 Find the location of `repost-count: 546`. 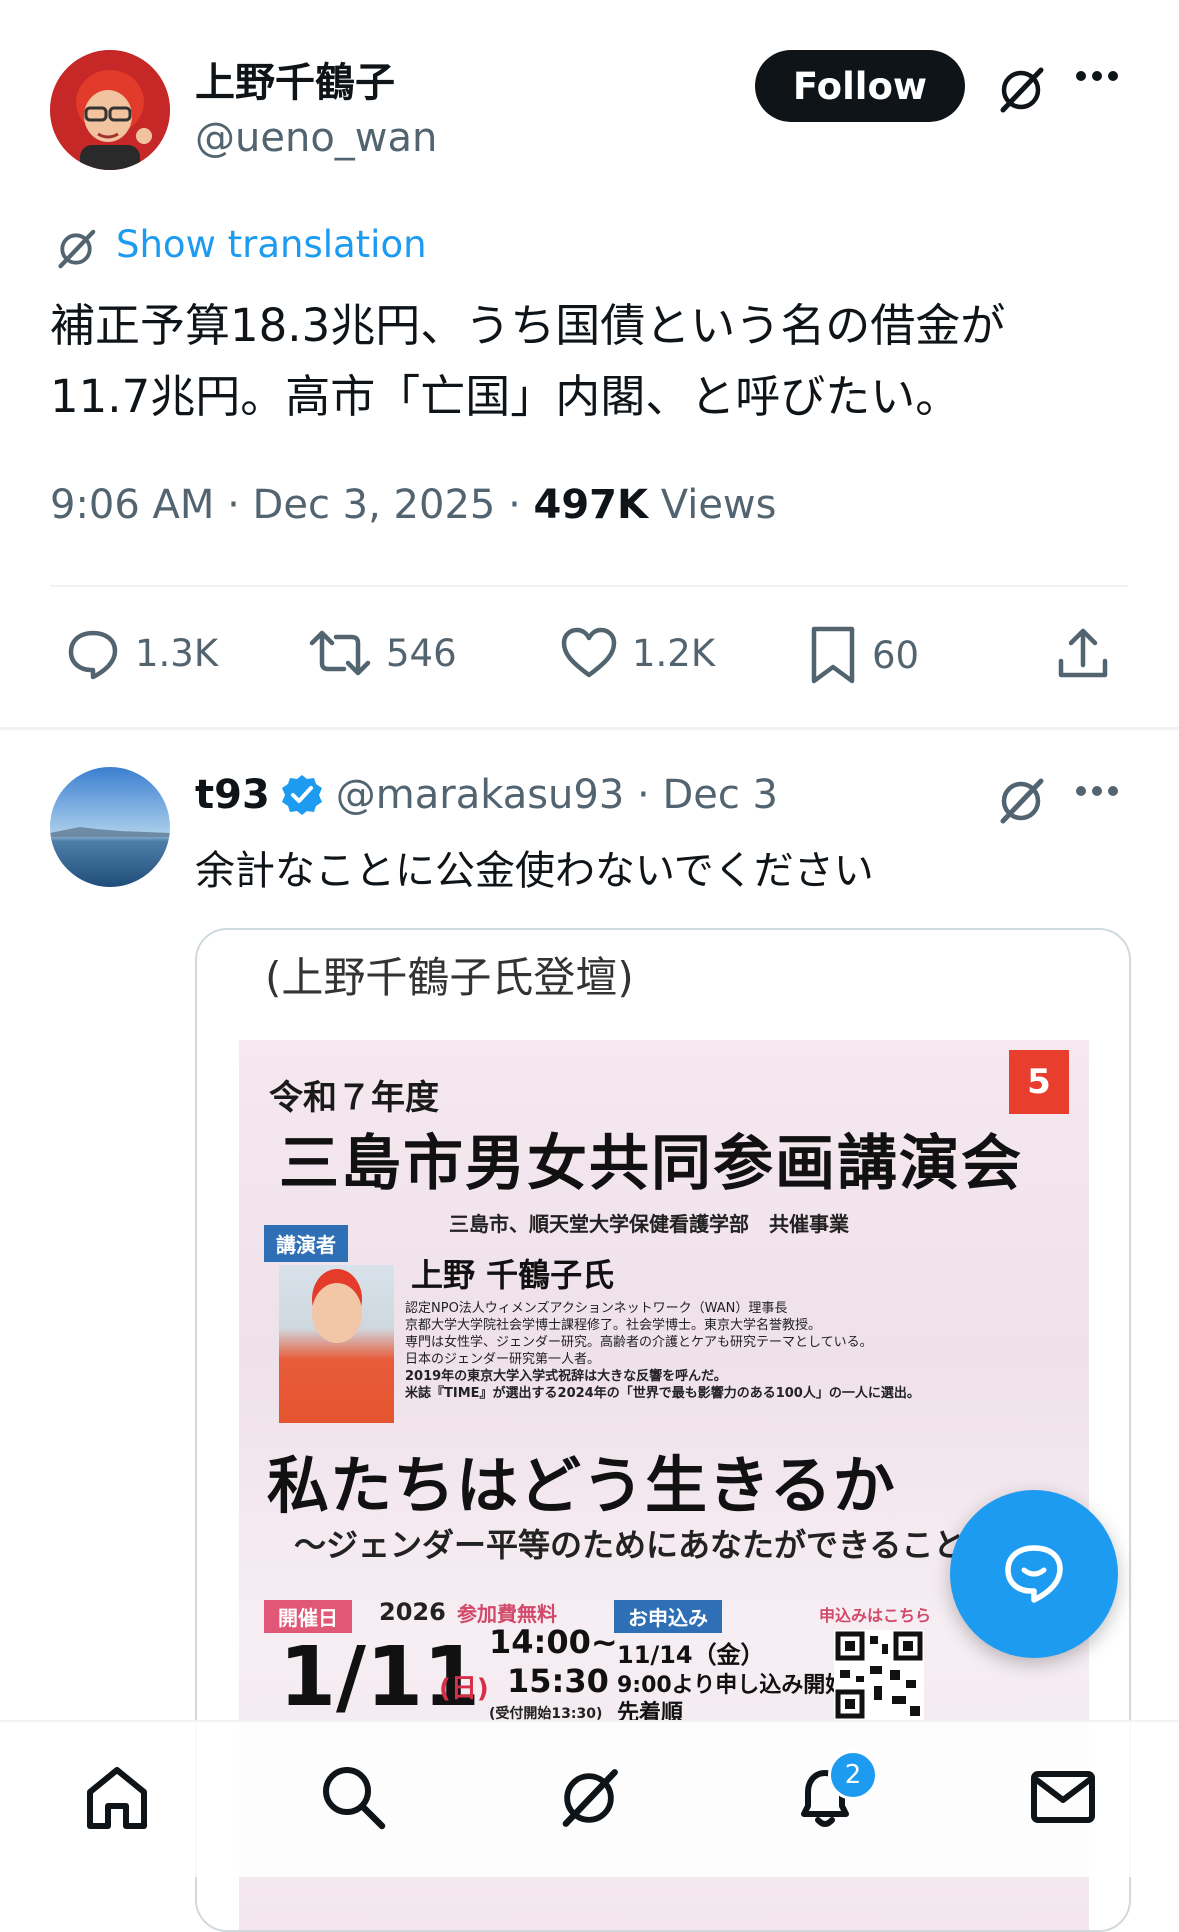

repost-count: 546 is located at coordinates (421, 653).